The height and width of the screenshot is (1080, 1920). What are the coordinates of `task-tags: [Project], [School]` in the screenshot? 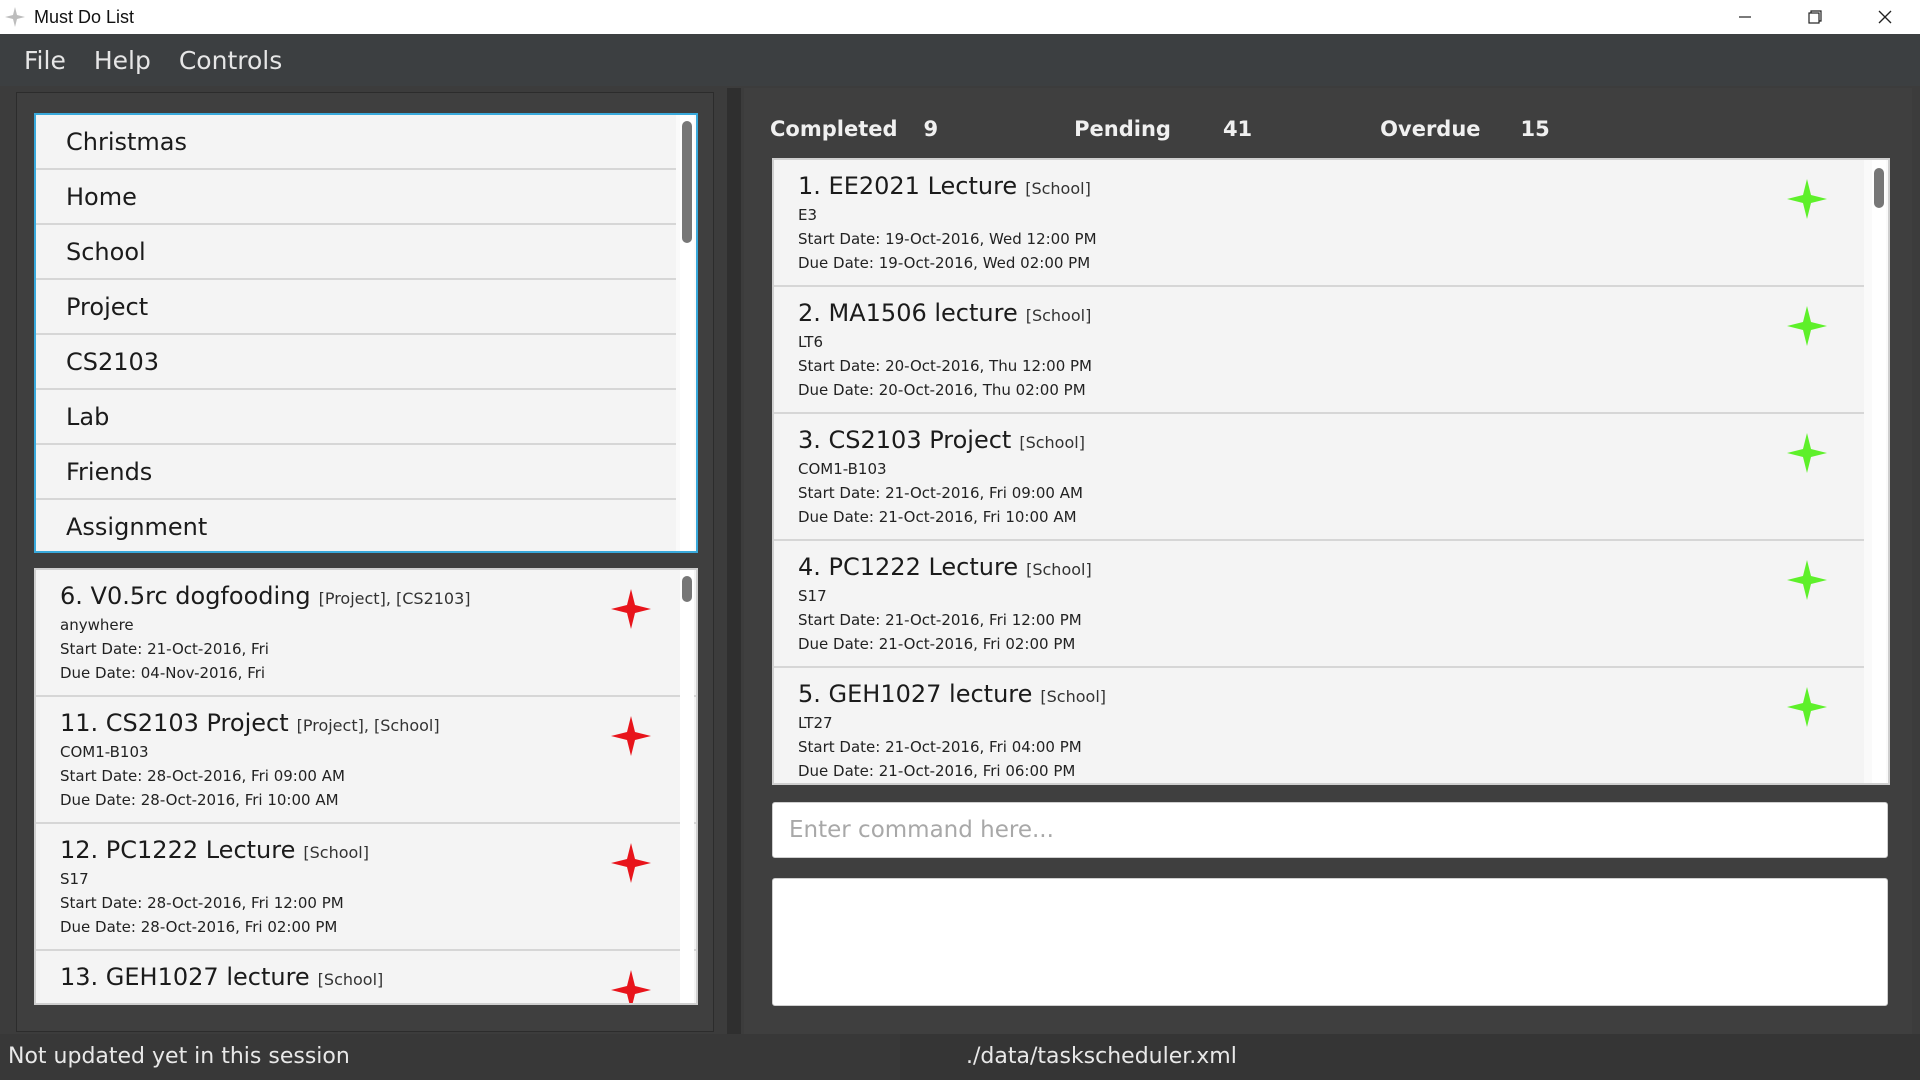 It's located at (368, 725).